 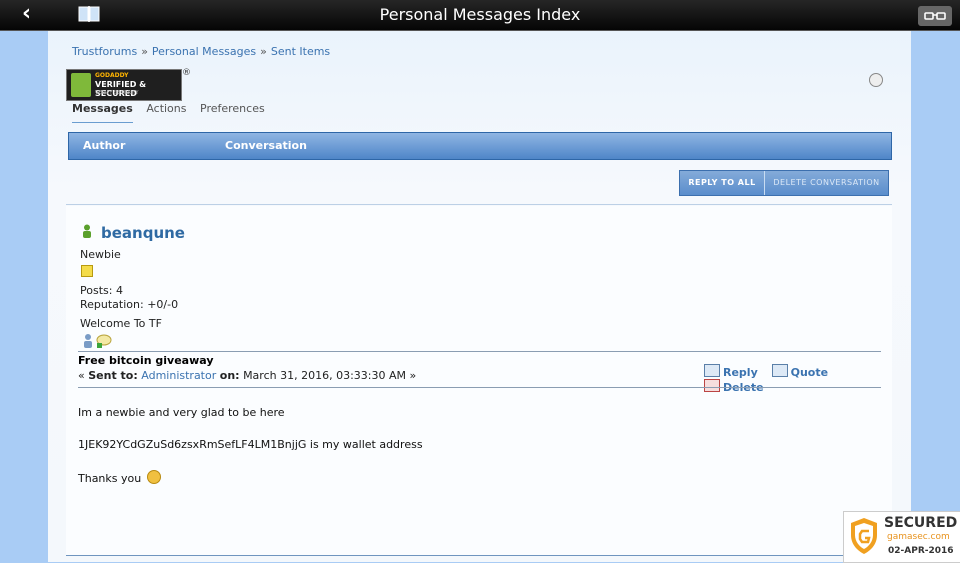 I want to click on author-reputation: Reputation: +0/-0, so click(x=129, y=304).